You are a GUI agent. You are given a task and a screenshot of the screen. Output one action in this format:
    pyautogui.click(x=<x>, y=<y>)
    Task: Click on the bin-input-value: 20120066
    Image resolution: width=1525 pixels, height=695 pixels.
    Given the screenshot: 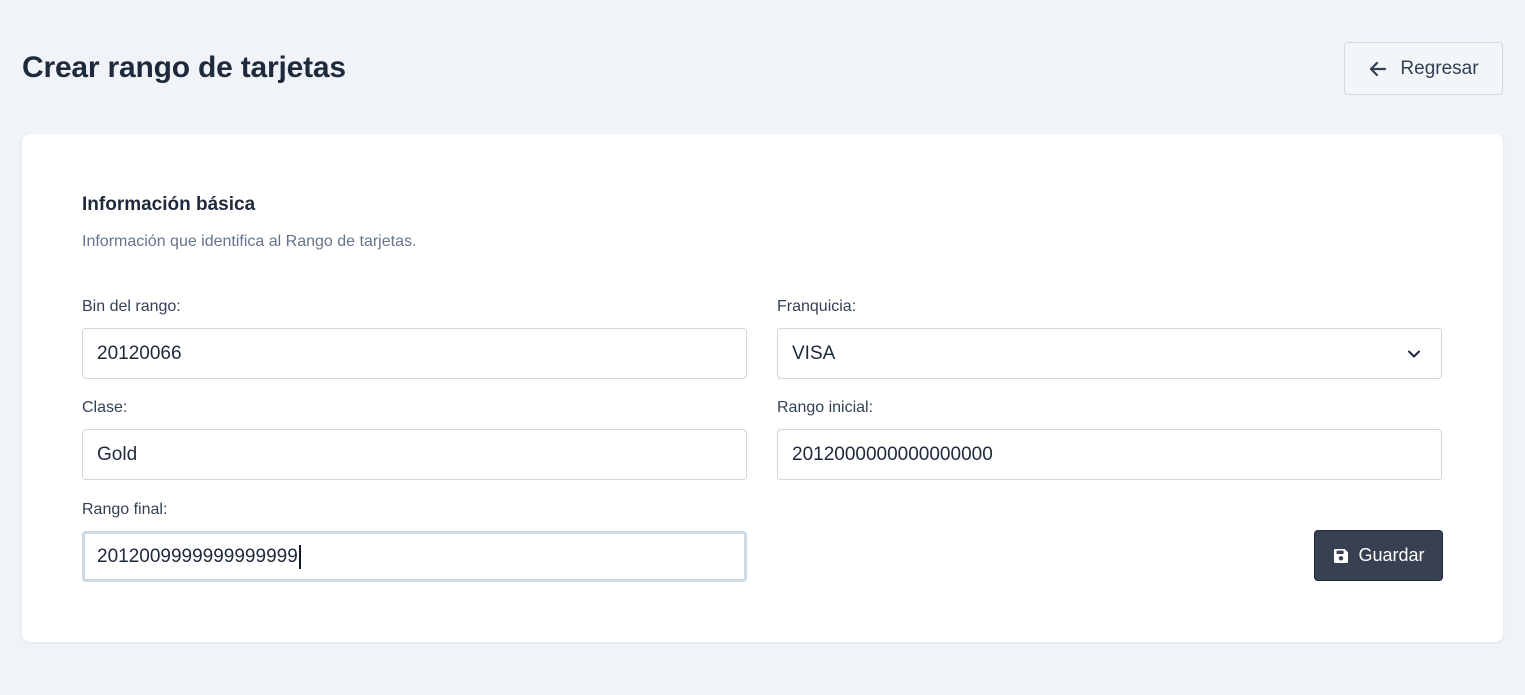 What is the action you would take?
    pyautogui.click(x=139, y=353)
    